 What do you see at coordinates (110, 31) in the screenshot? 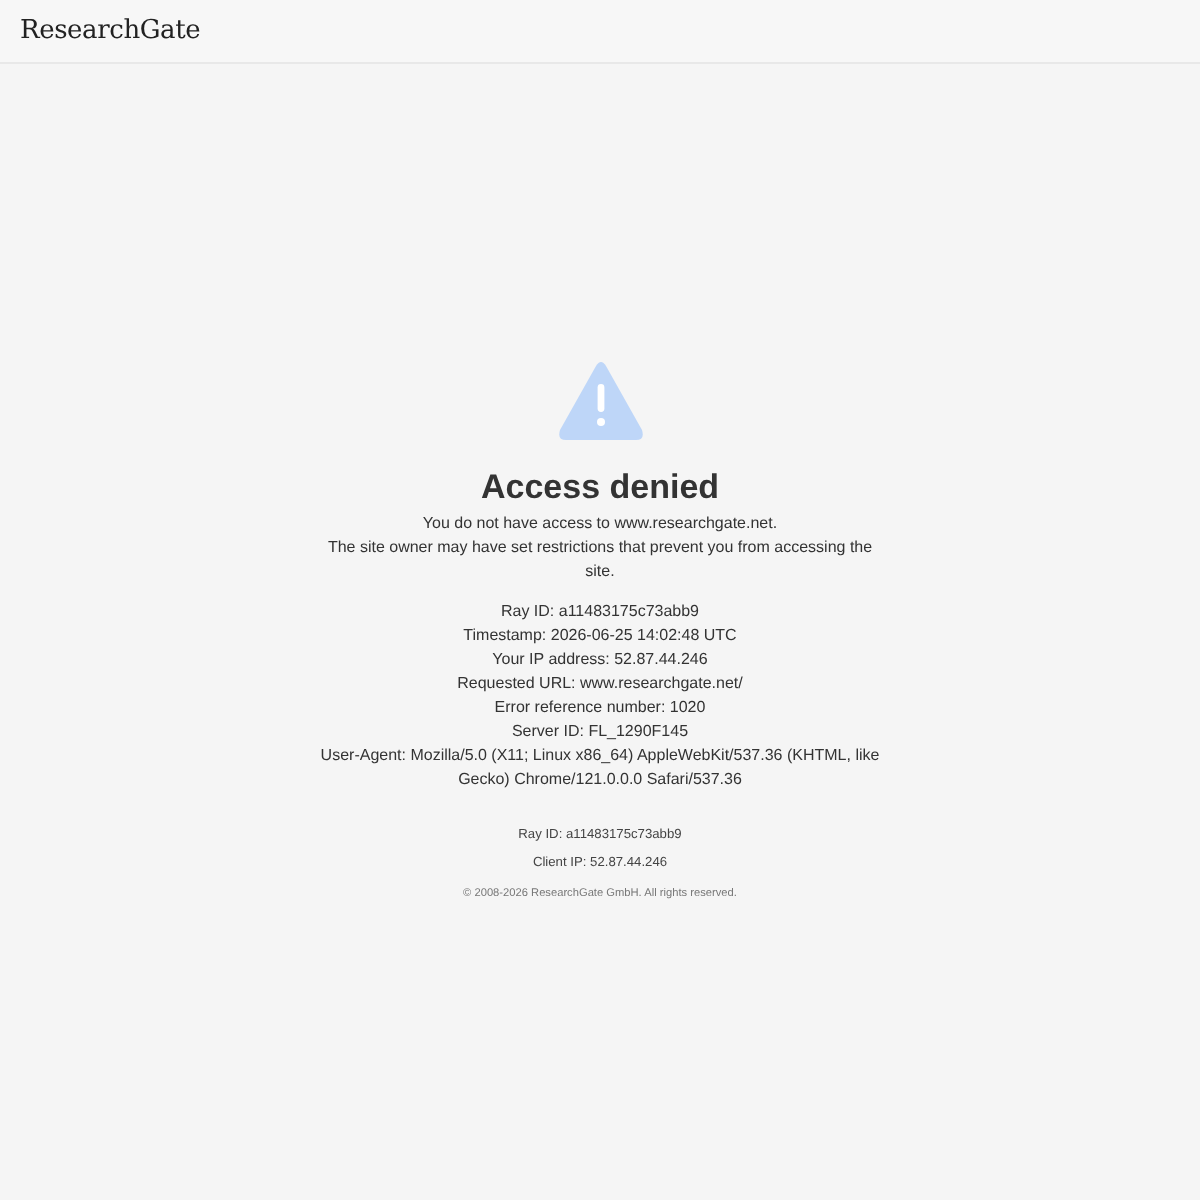
I see `site-logo: ResearchGate` at bounding box center [110, 31].